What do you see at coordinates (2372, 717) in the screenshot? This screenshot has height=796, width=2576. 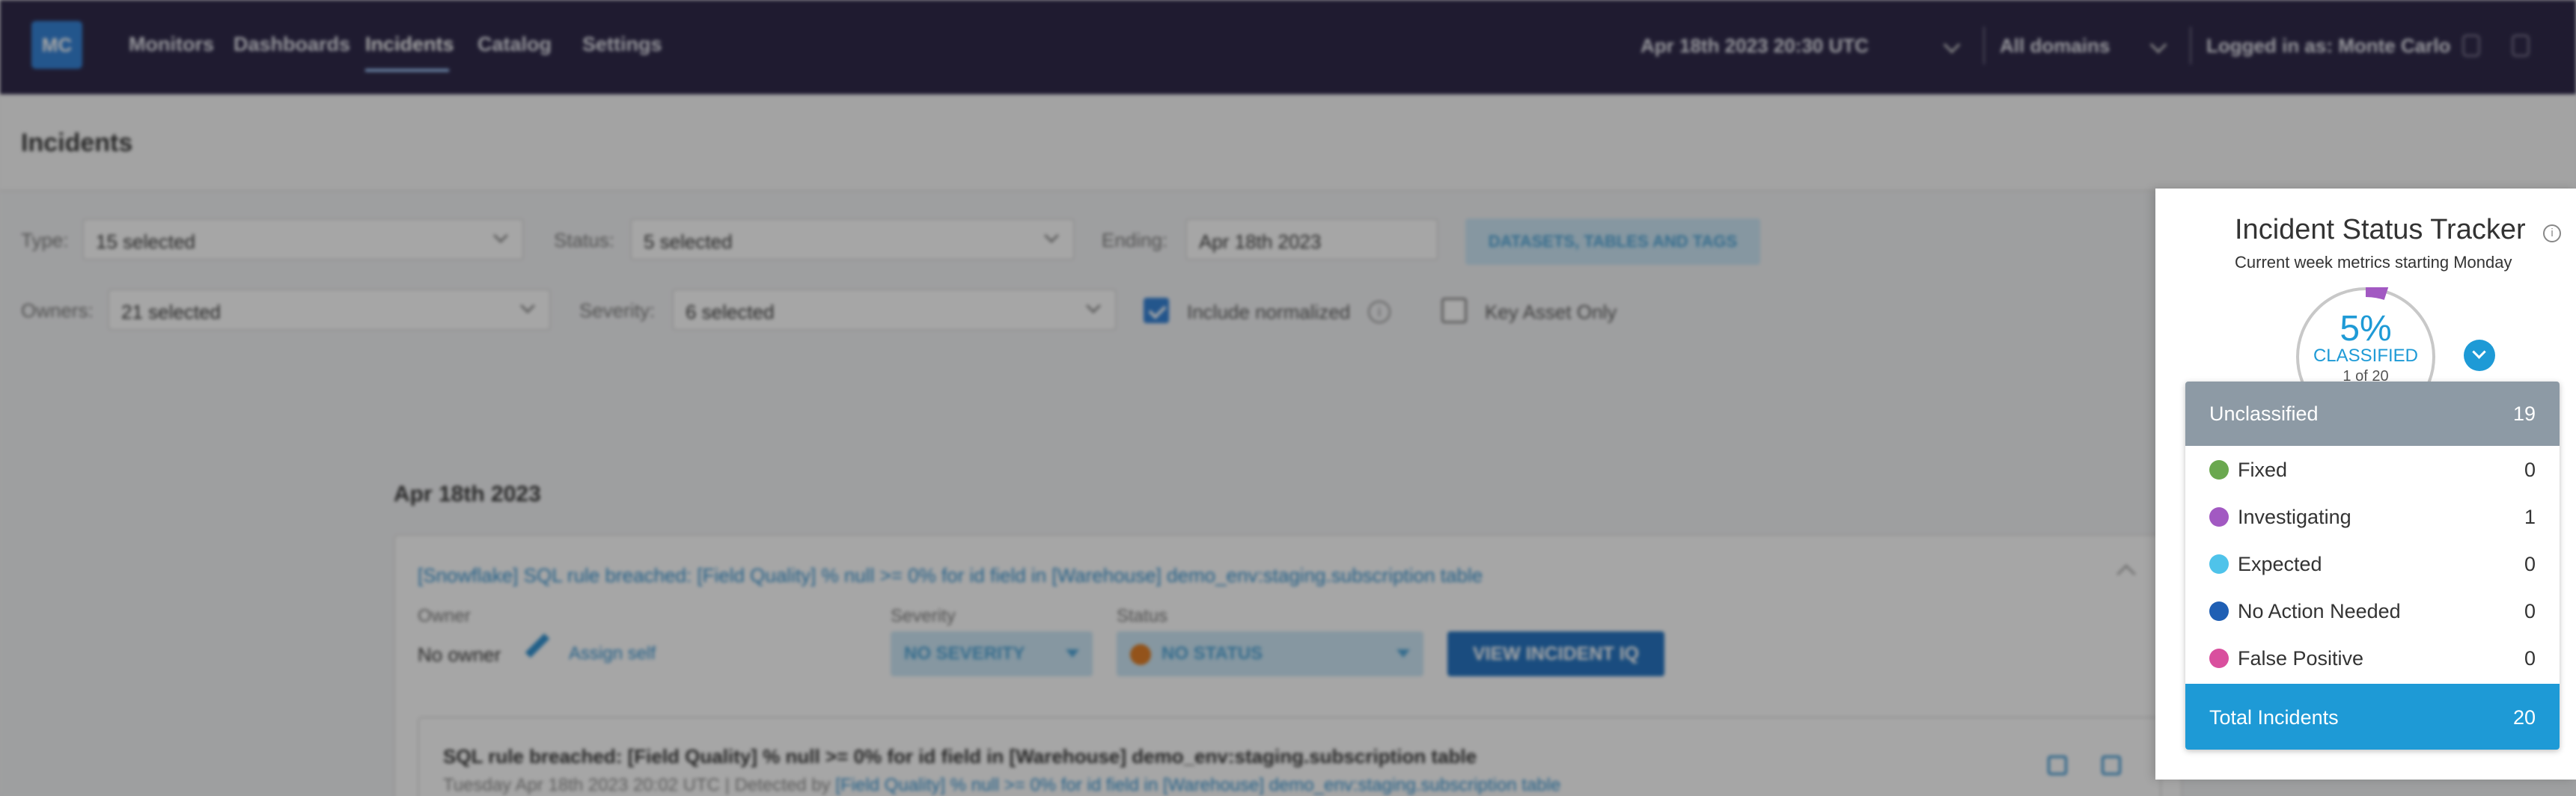 I see `total-incidents-row: Total Incidents 20` at bounding box center [2372, 717].